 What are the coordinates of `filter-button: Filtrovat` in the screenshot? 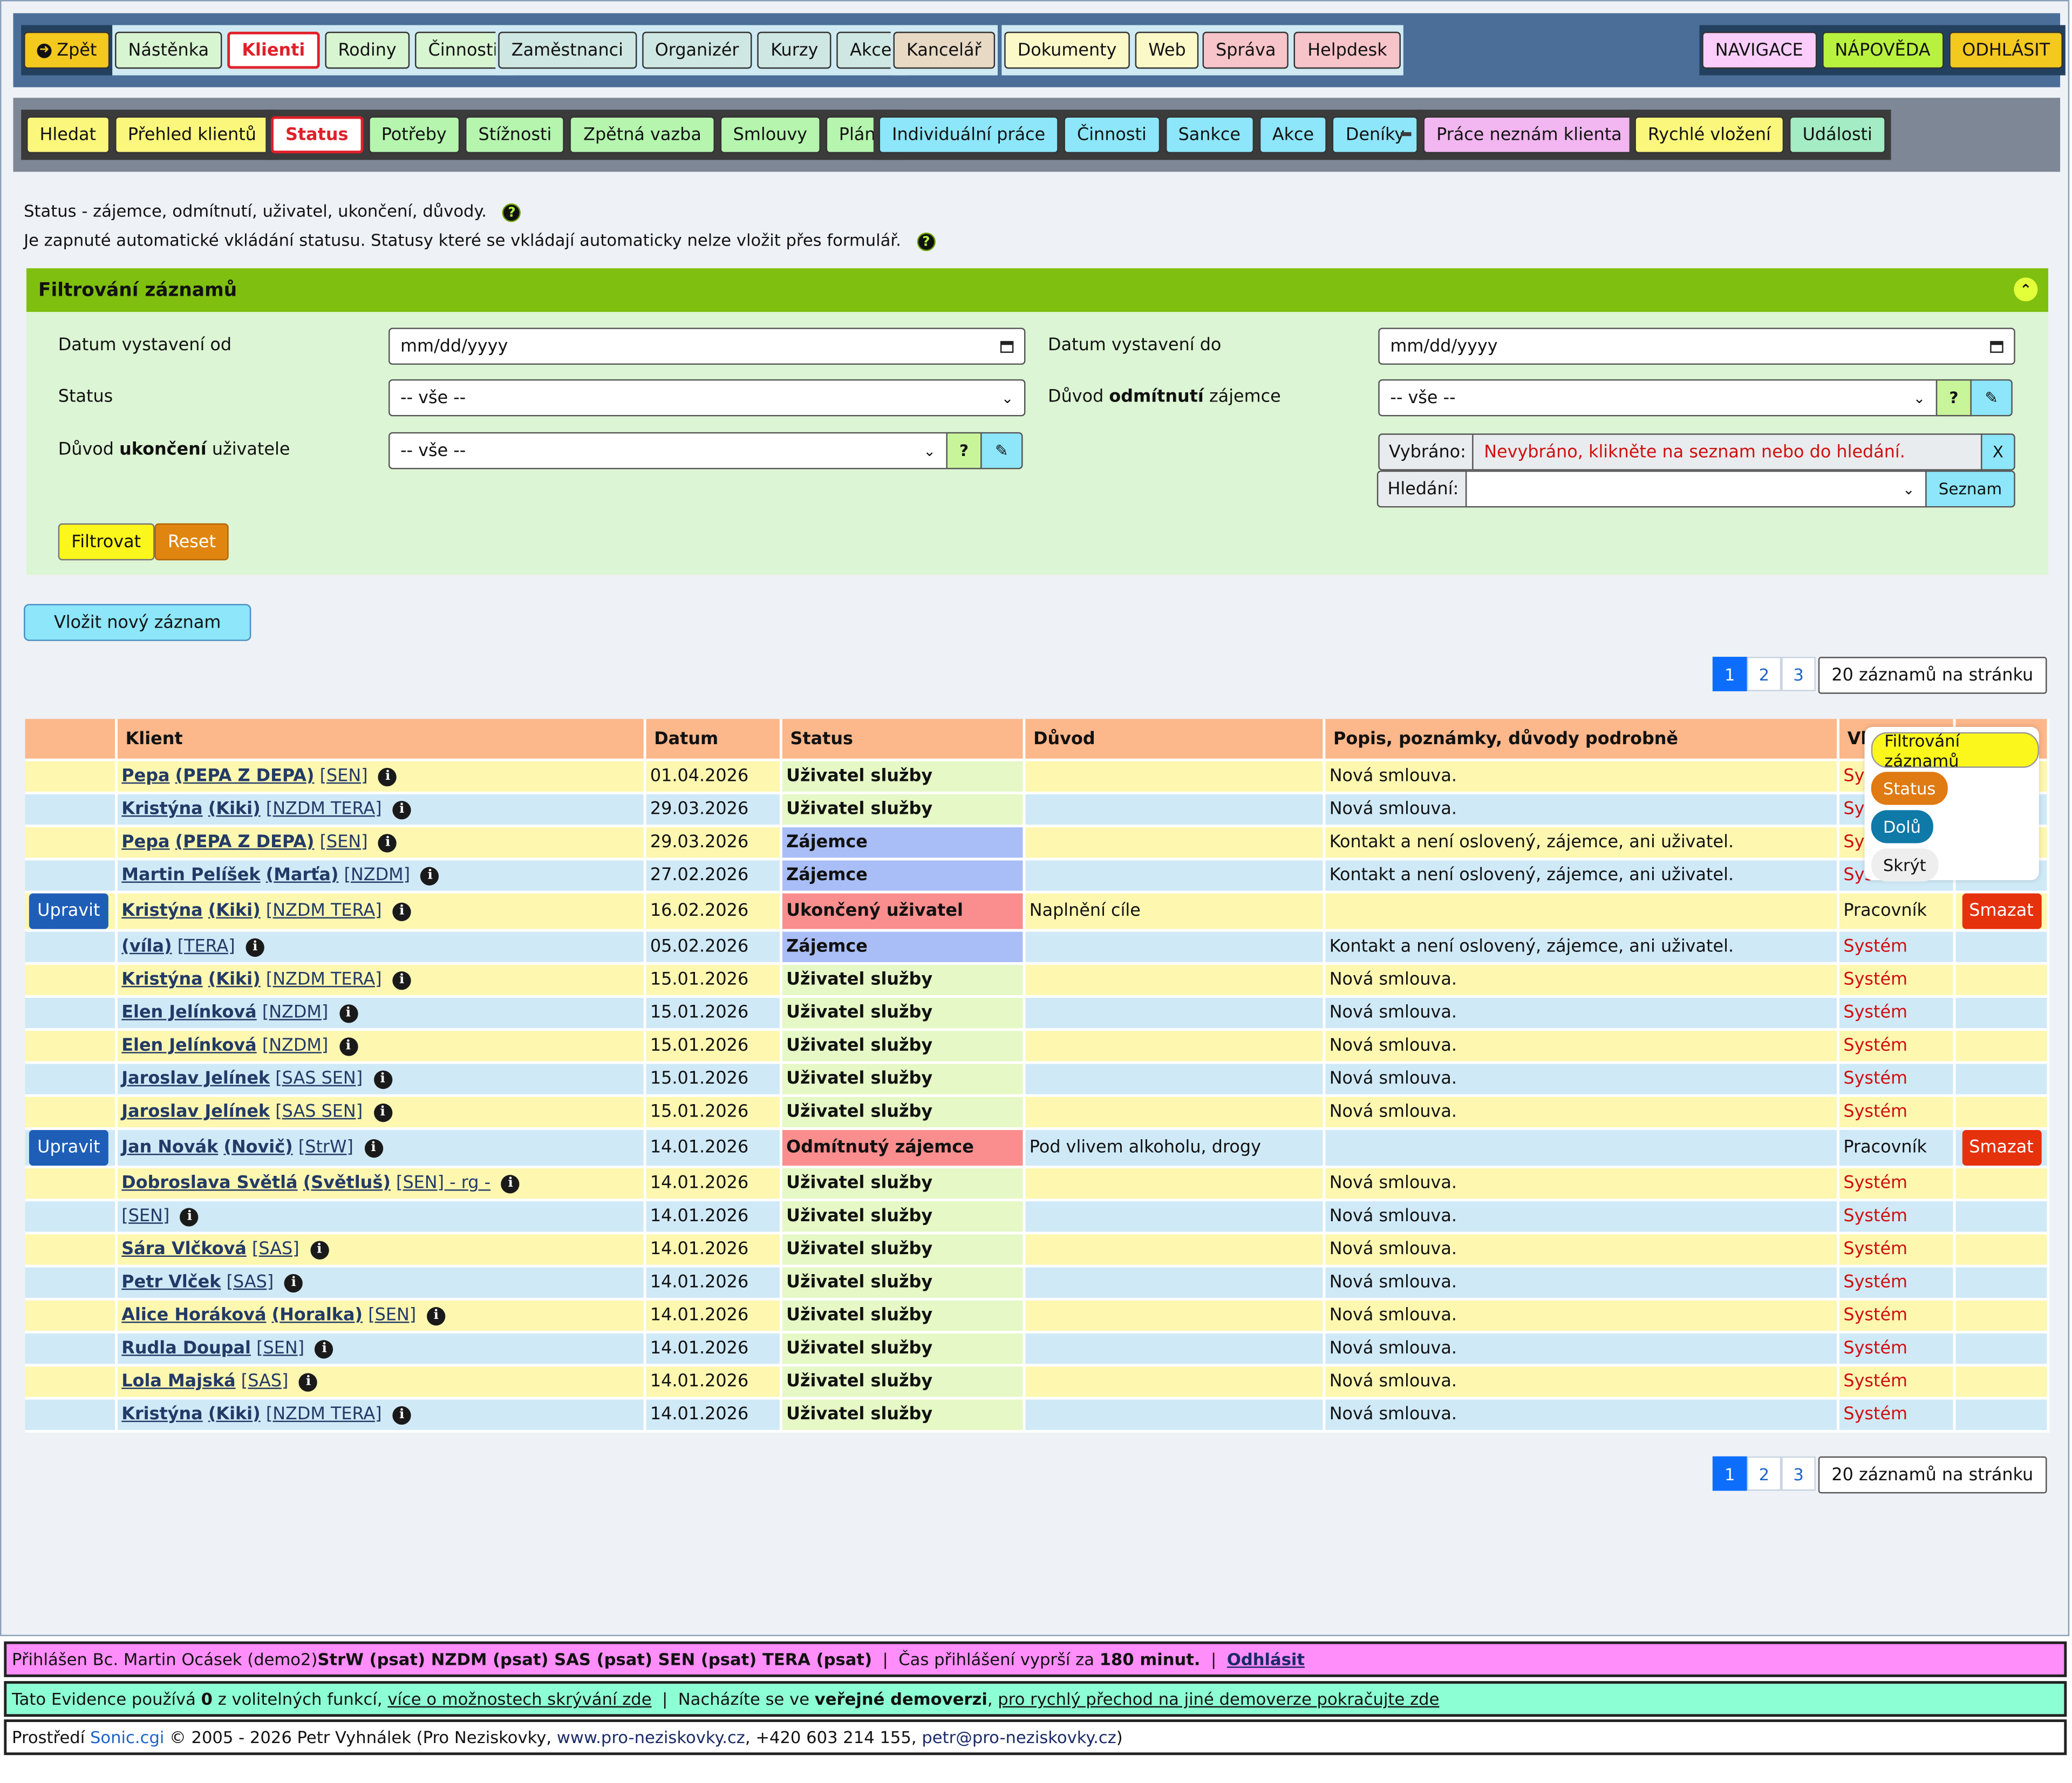 It's located at (106, 542).